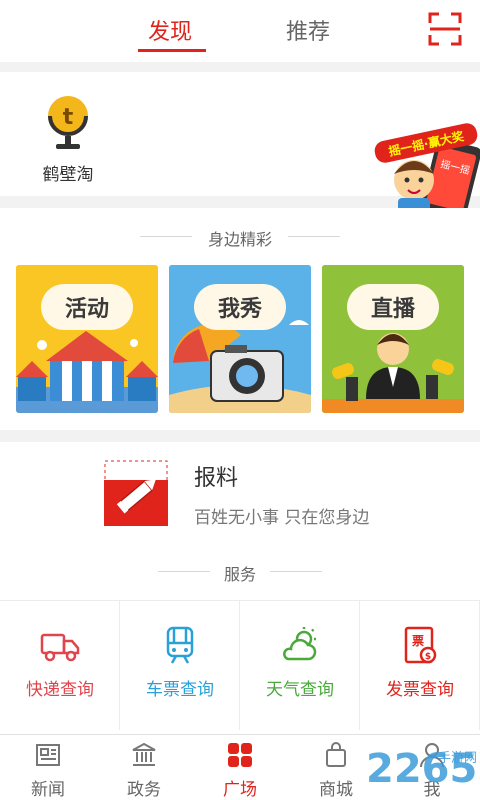 This screenshot has width=480, height=800. Describe the element at coordinates (300, 644) in the screenshot. I see `weather-icon` at that location.